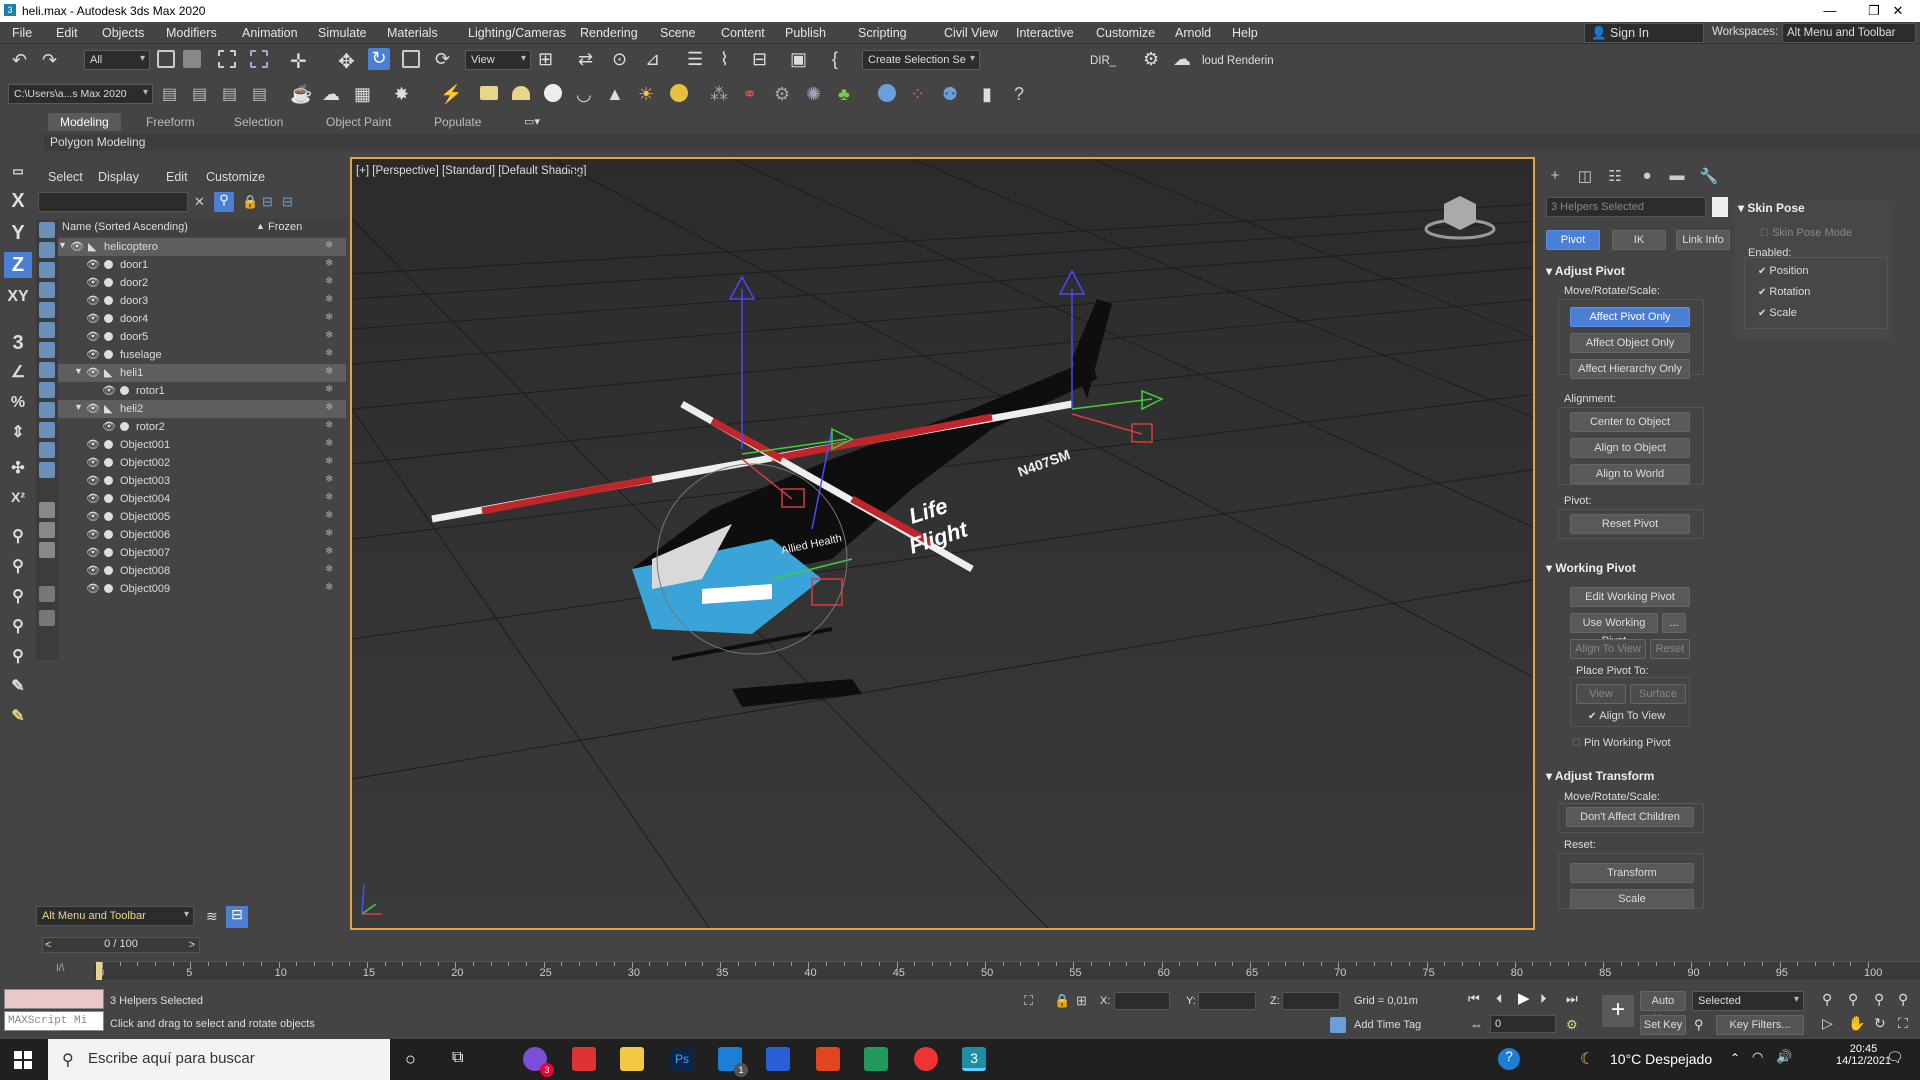  What do you see at coordinates (192, 945) in the screenshot?
I see `next-frame-button: >` at bounding box center [192, 945].